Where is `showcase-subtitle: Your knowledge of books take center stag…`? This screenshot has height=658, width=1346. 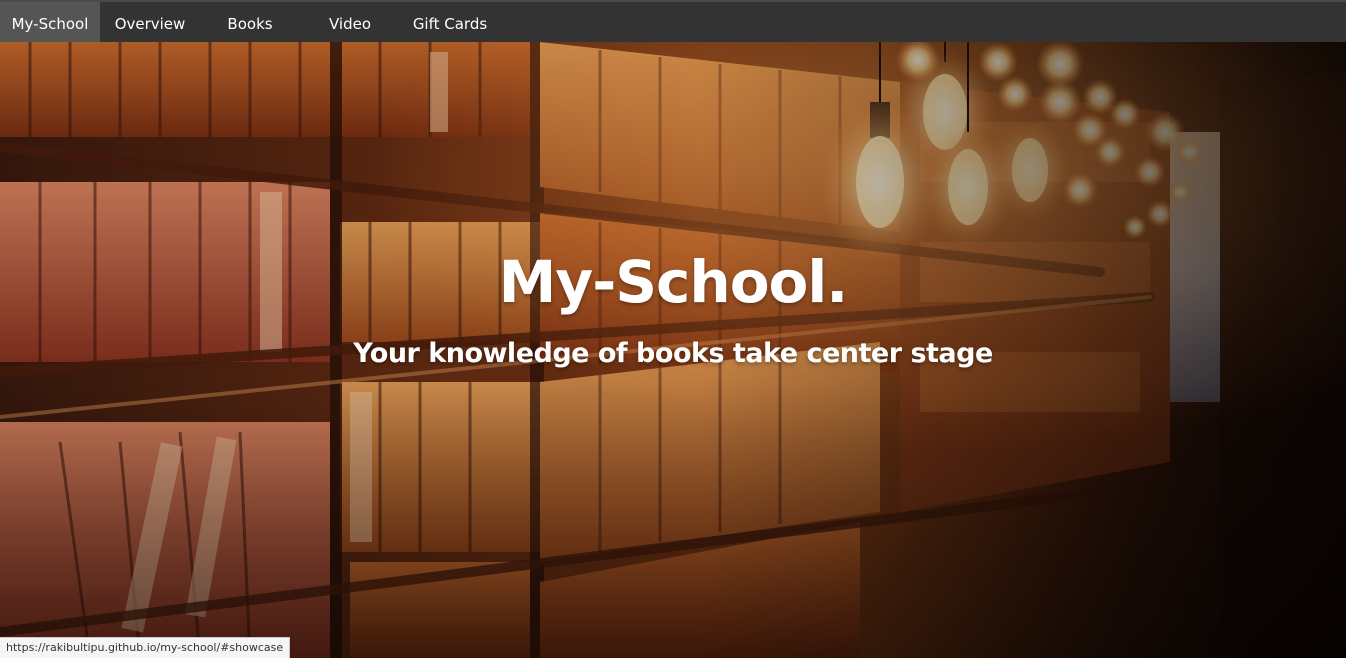
showcase-subtitle: Your knowledge of books take center stag… is located at coordinates (673, 353).